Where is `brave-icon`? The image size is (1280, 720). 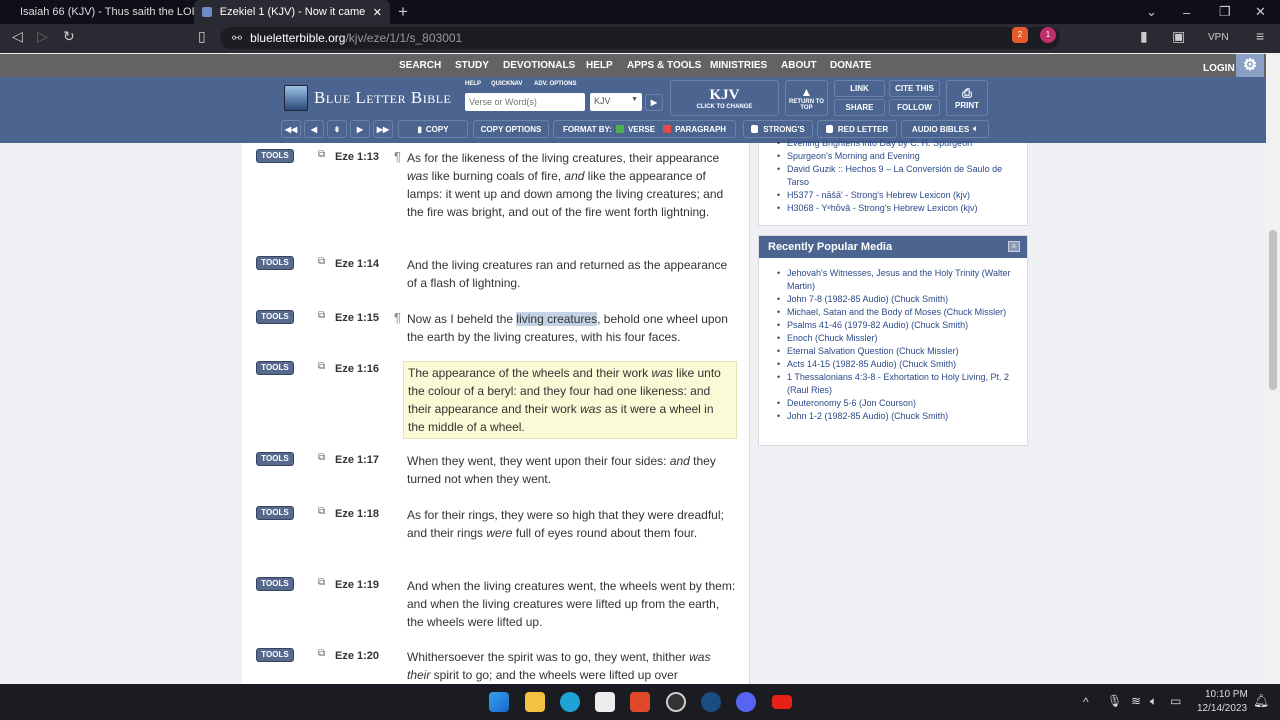 brave-icon is located at coordinates (640, 702).